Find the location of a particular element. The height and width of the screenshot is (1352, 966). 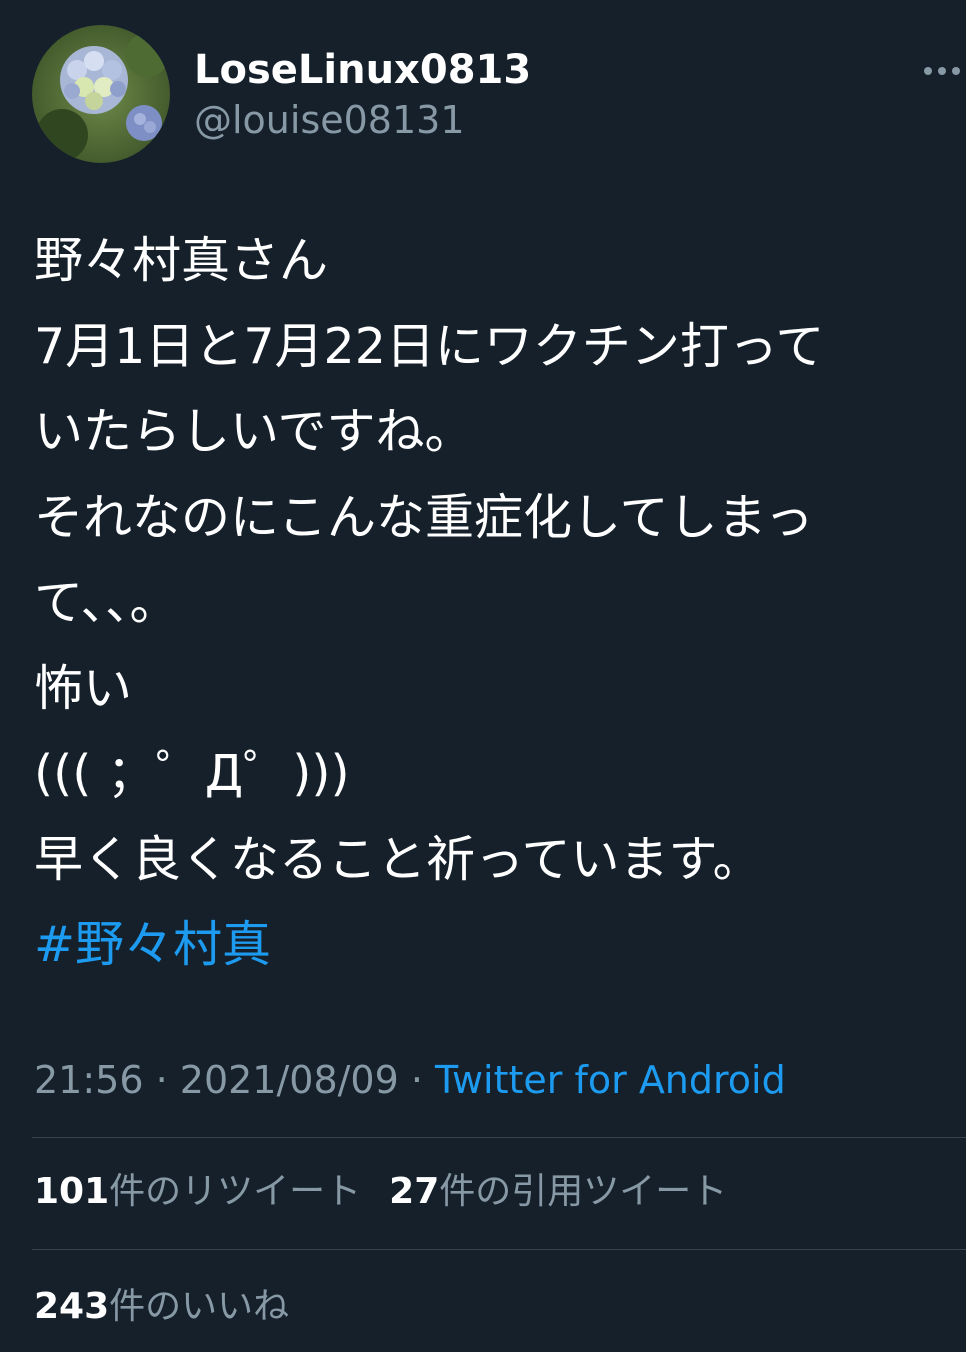

tweet-line: 怖い is located at coordinates (83, 688).